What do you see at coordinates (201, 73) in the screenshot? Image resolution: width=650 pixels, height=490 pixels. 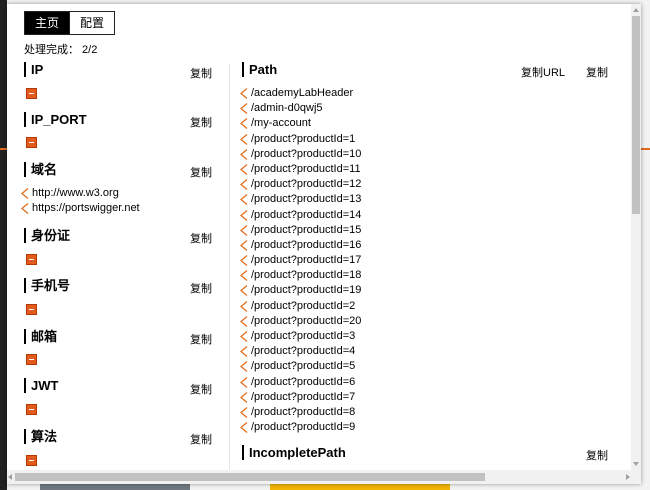 I see `copy-button-ip: 复制` at bounding box center [201, 73].